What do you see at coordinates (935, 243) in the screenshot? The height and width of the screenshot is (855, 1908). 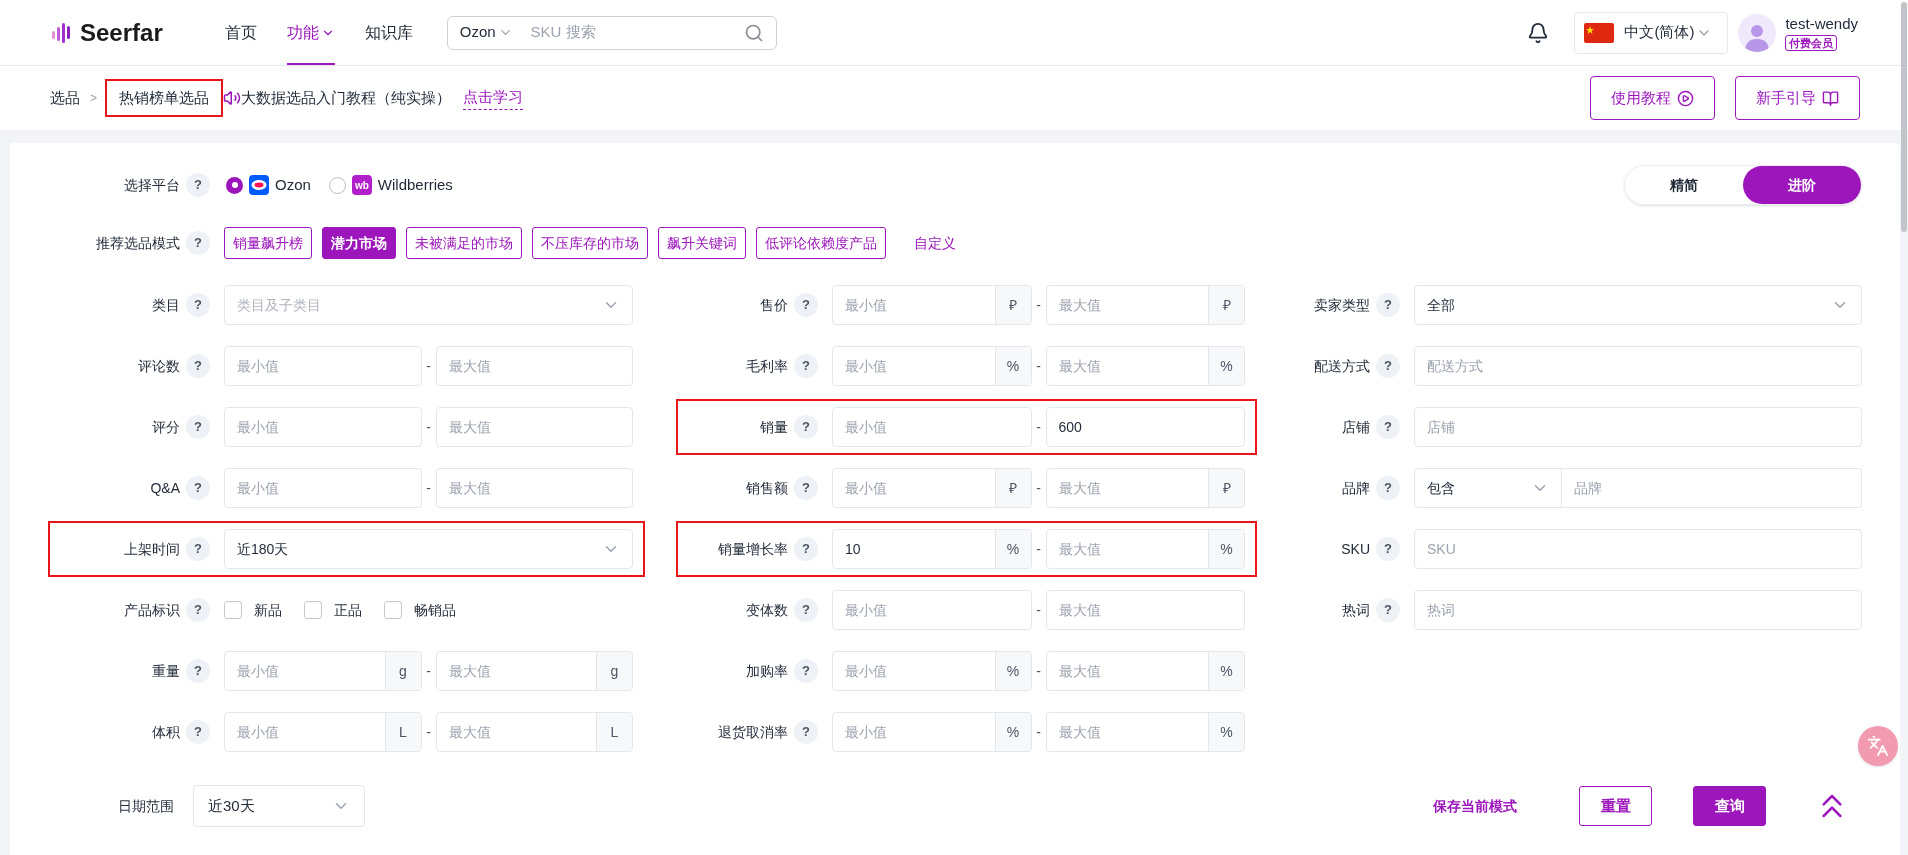 I see `custom-mode-link: 自定义` at bounding box center [935, 243].